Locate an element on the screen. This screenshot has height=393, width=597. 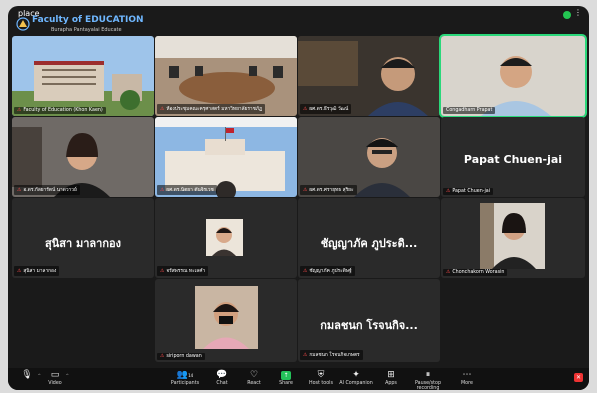
participant-name-label: ⚠ ชัญญาภัค ภูประดิษฐ์ is located at coordinates (327, 271).